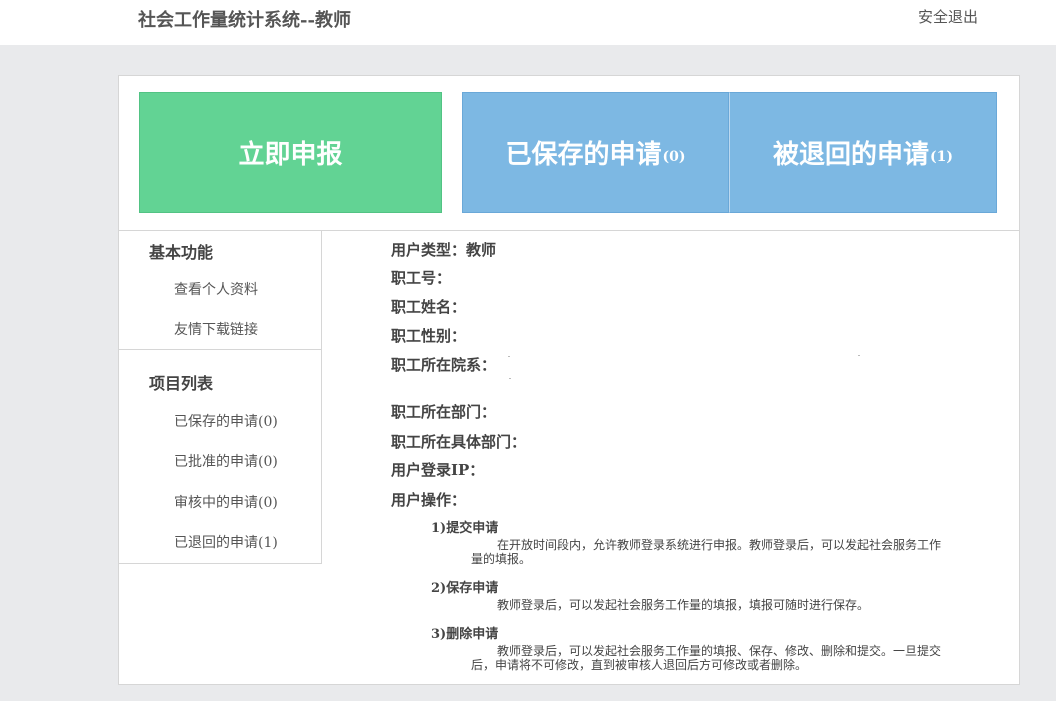 The image size is (1056, 701). Describe the element at coordinates (268, 543) in the screenshot. I see `sidebar-item-count: (1)` at that location.